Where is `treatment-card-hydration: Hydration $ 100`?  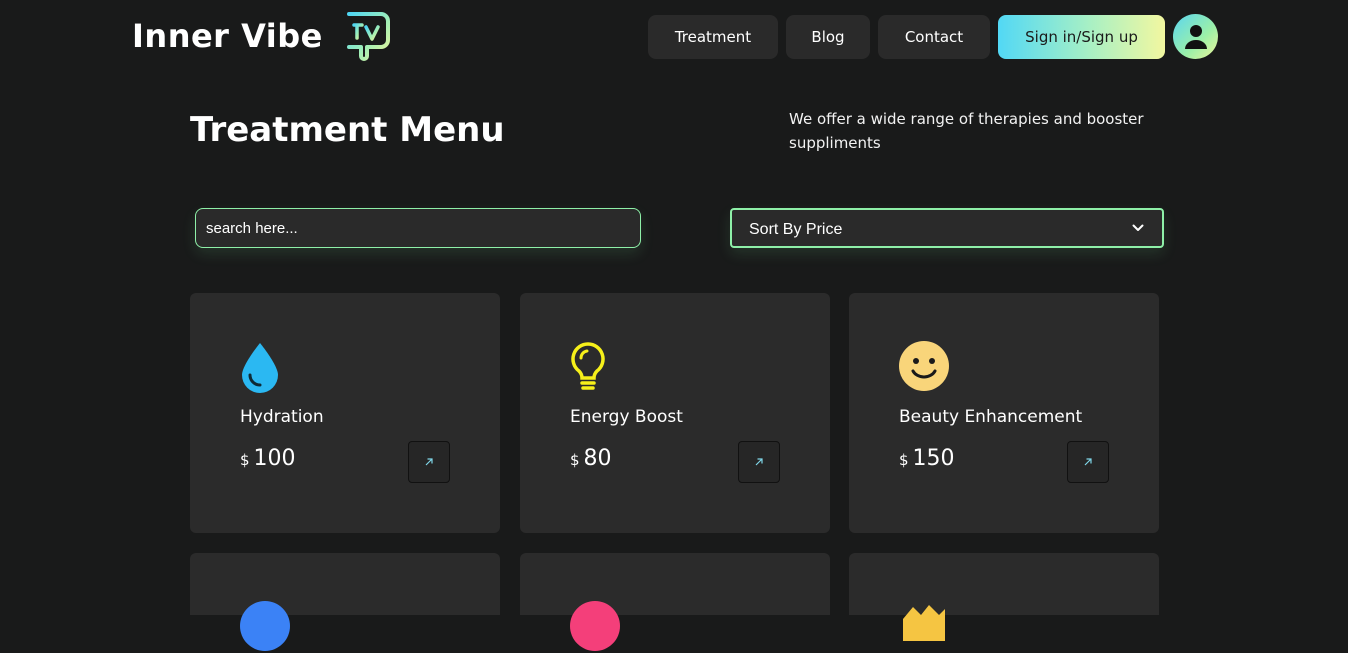 treatment-card-hydration: Hydration $ 100 is located at coordinates (345, 413).